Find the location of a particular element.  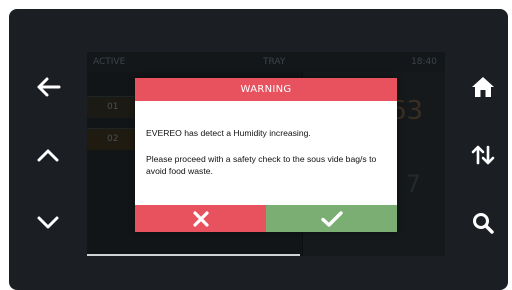

chevron-down-icon is located at coordinates (48, 222).